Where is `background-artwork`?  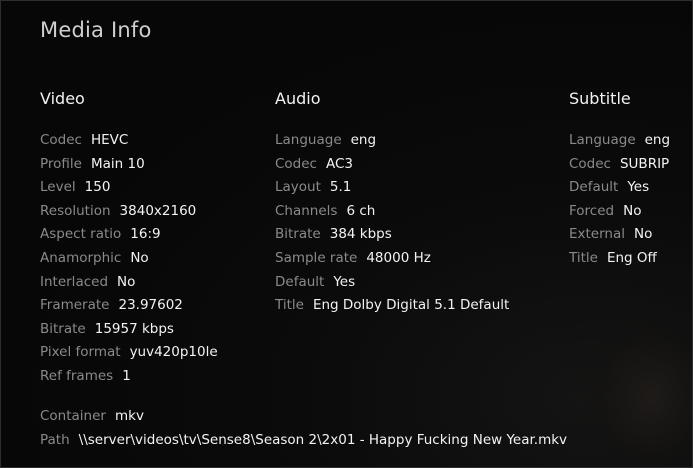
background-artwork is located at coordinates (627, 377).